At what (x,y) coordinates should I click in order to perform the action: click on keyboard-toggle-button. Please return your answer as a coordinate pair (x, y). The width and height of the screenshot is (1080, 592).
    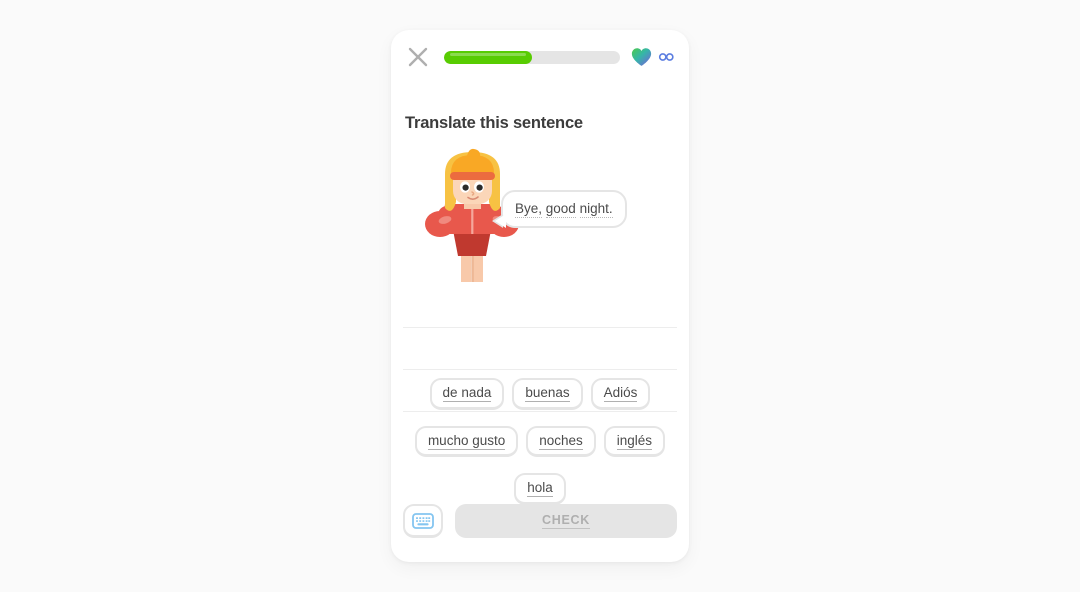
    Looking at the image, I should click on (423, 521).